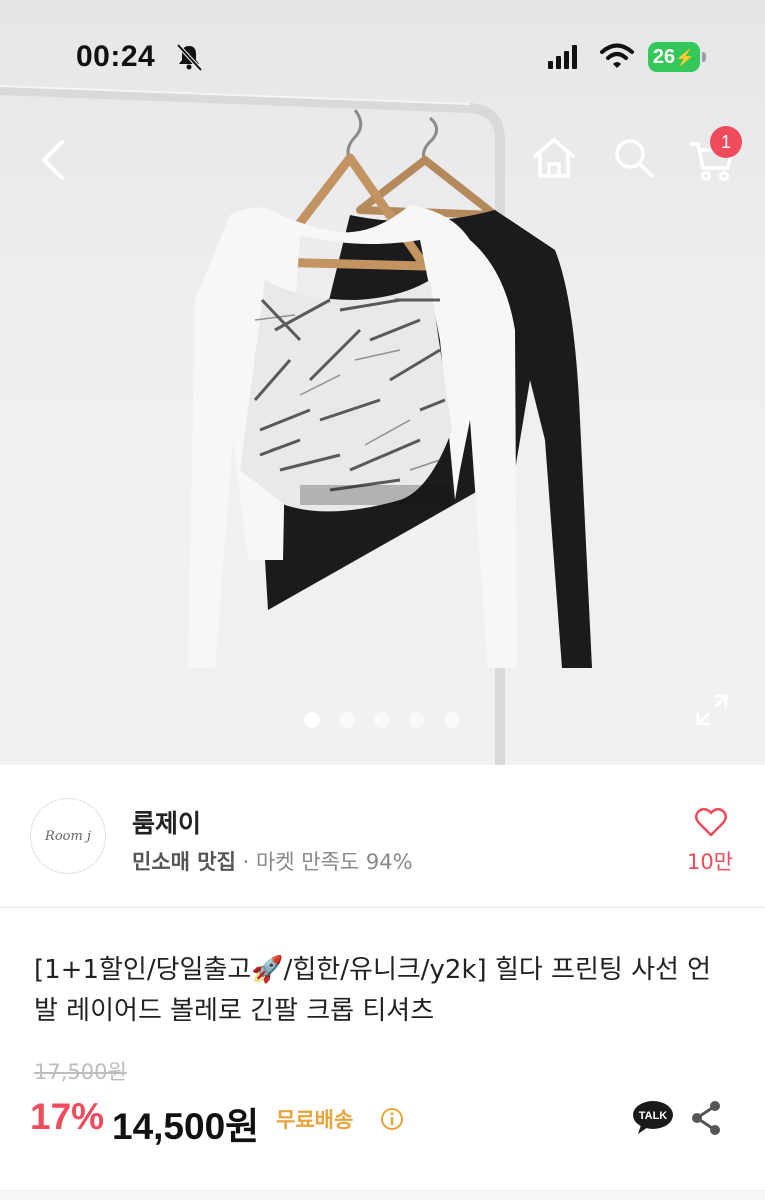 This screenshot has width=765, height=1200. I want to click on store-avatar: Room j, so click(68, 836).